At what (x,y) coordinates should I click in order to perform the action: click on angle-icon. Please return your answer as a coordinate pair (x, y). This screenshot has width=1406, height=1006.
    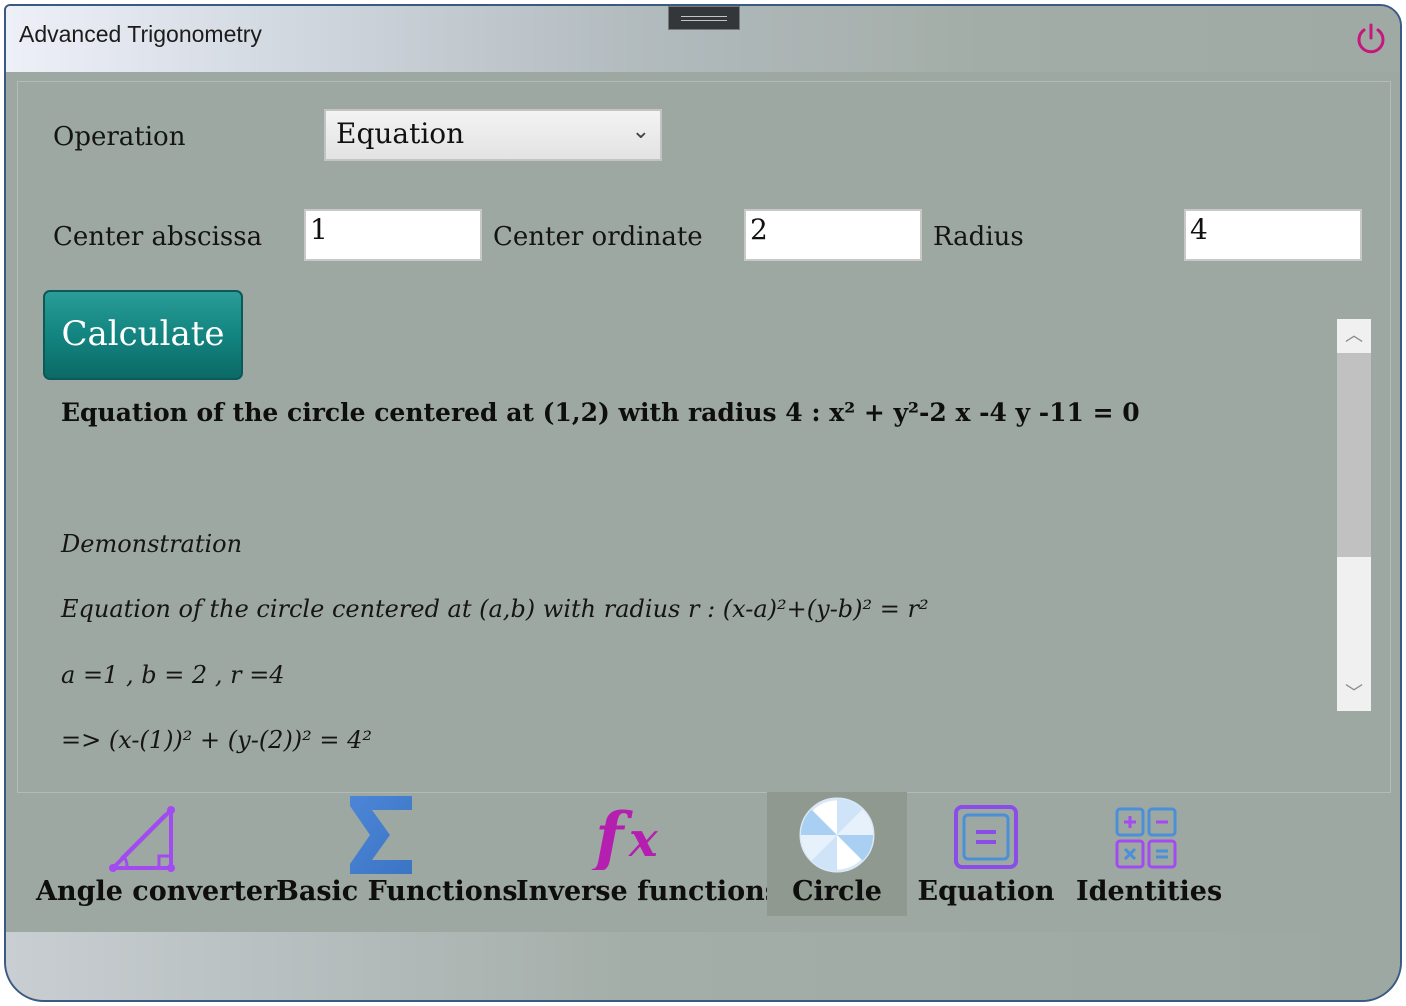
    Looking at the image, I should click on (142, 839).